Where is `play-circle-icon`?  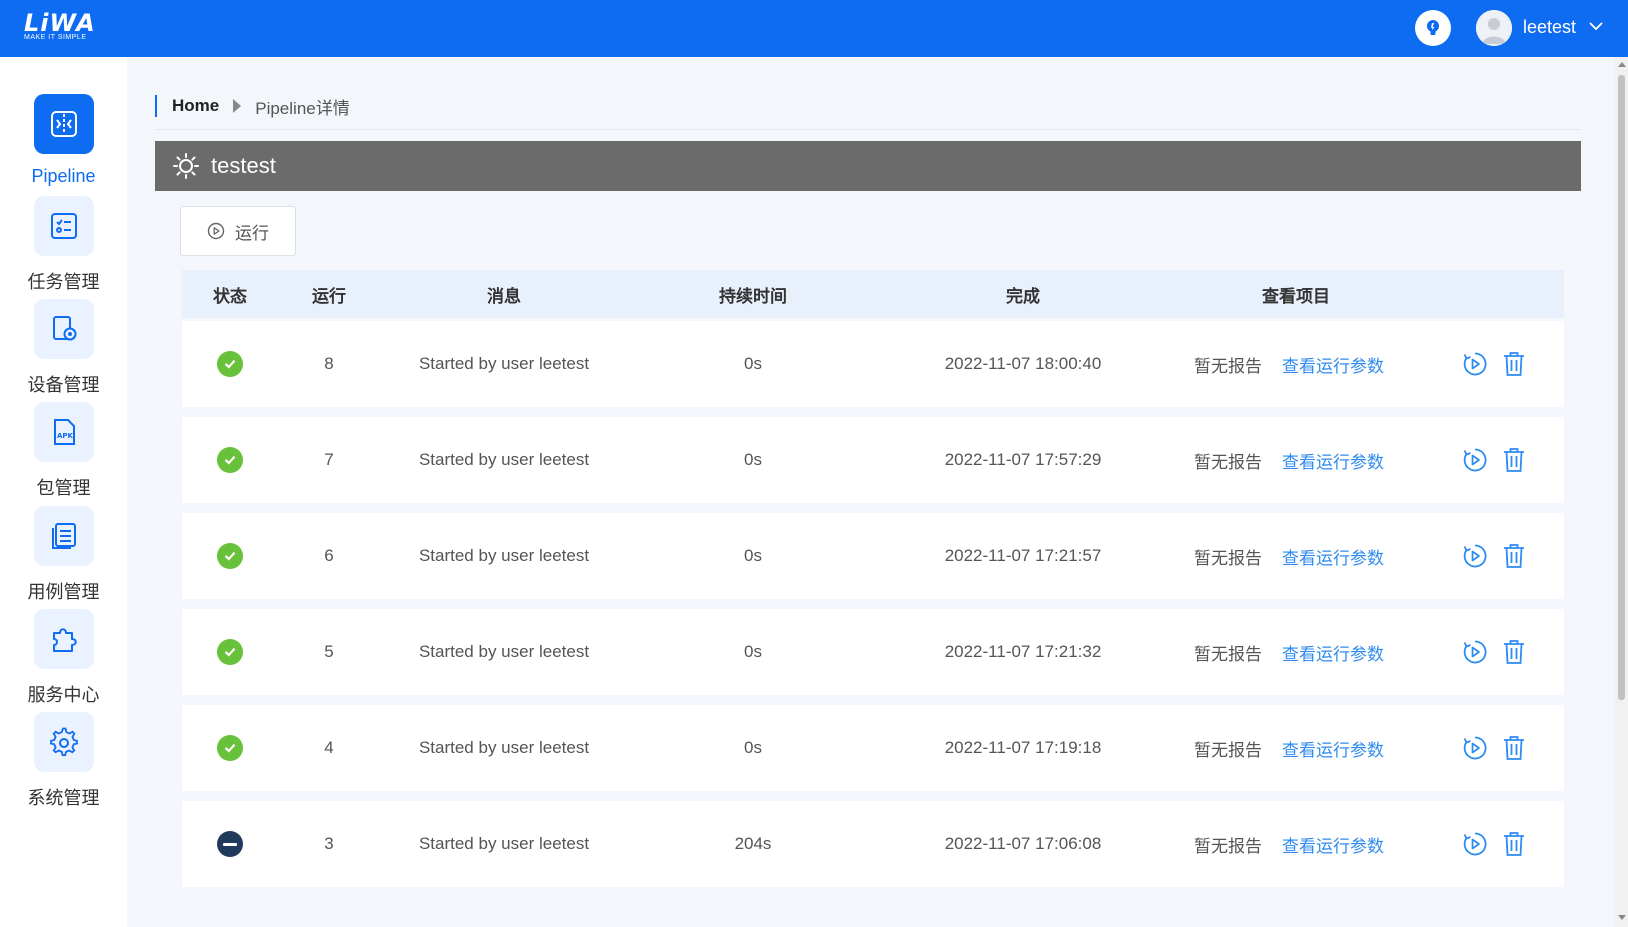
play-circle-icon is located at coordinates (216, 231).